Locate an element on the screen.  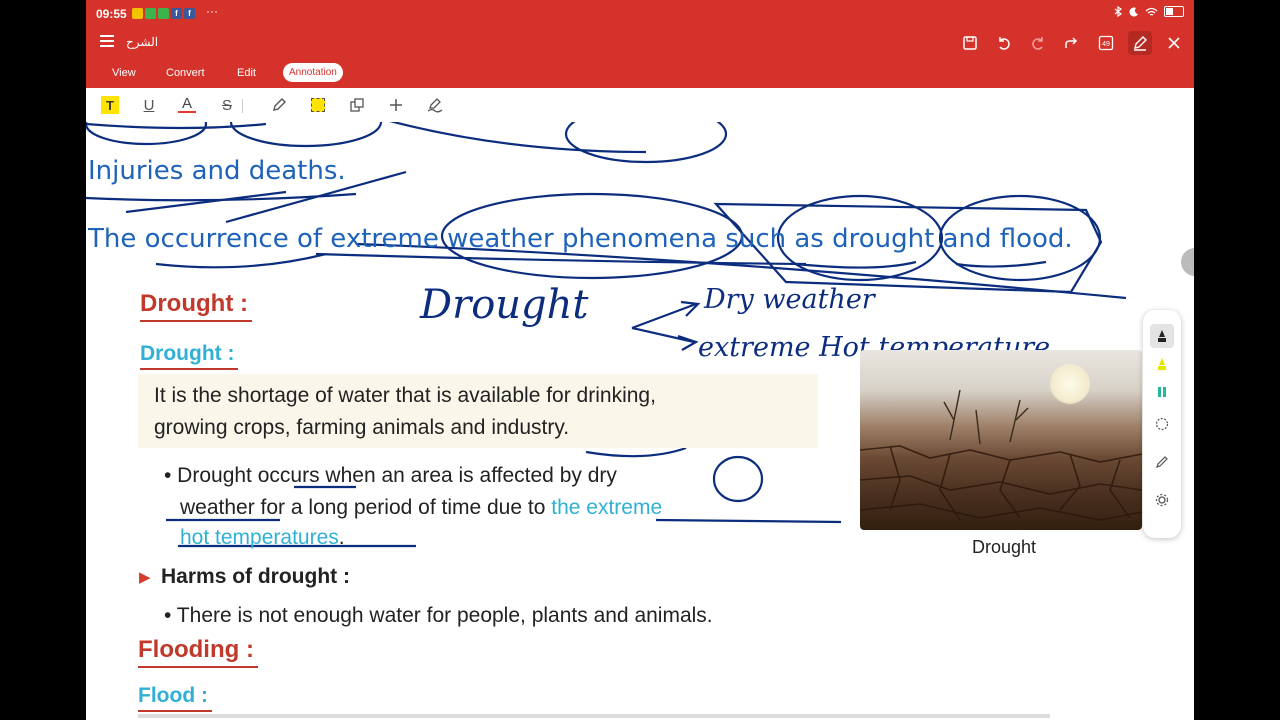
bullet-text: weather for a long period of time due to is located at coordinates (366, 507).